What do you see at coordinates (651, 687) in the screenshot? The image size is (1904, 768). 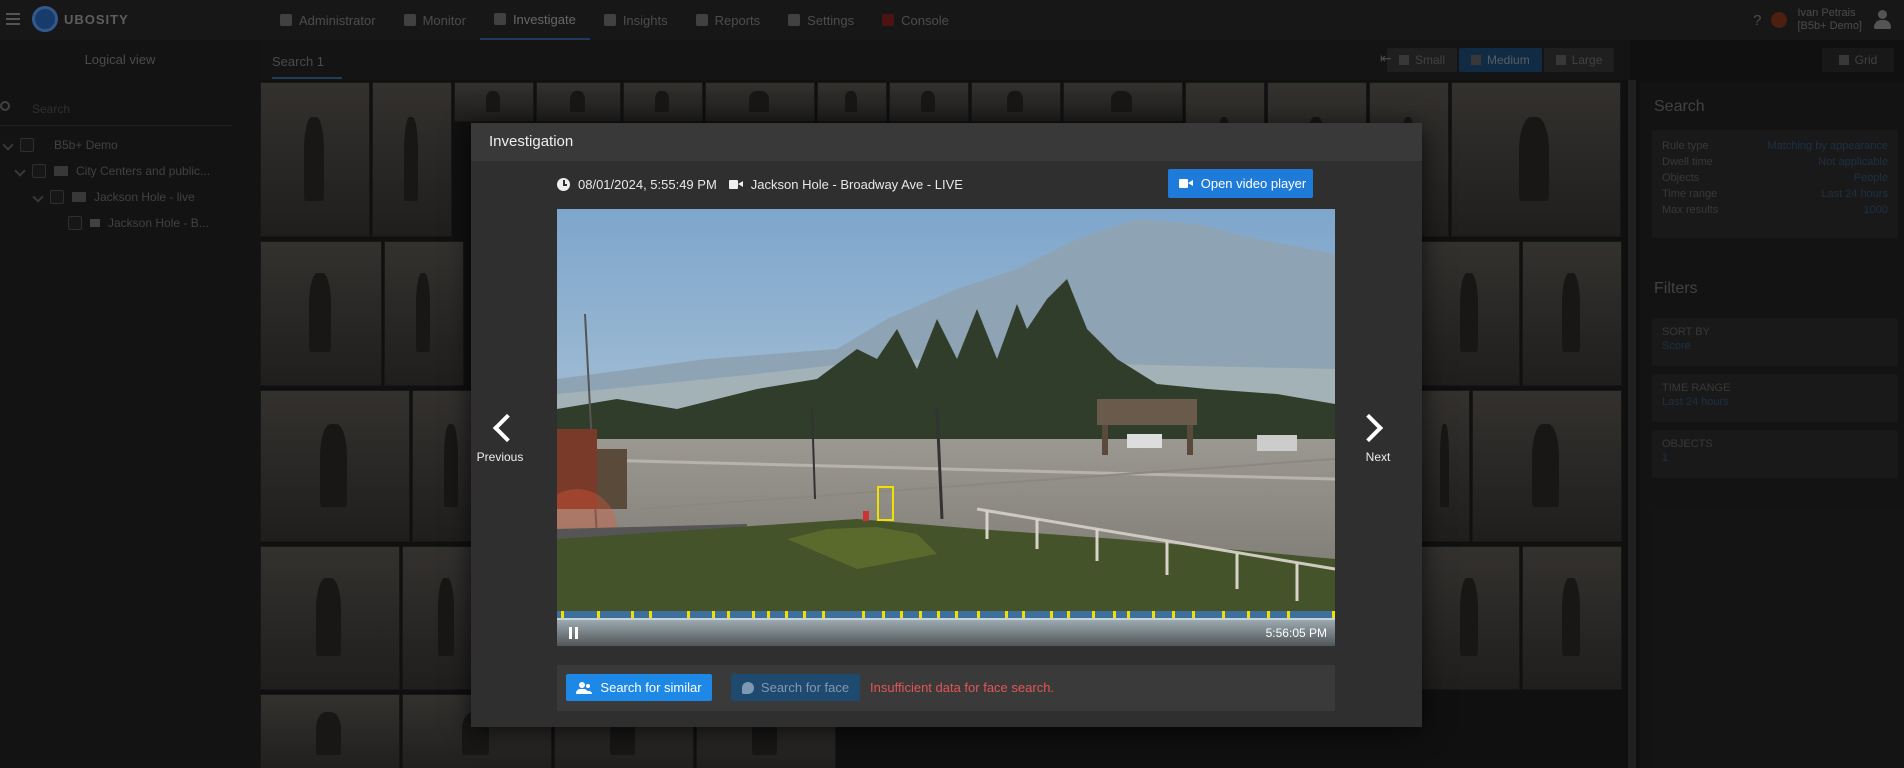 I see `search-similar-label: Search for similar` at bounding box center [651, 687].